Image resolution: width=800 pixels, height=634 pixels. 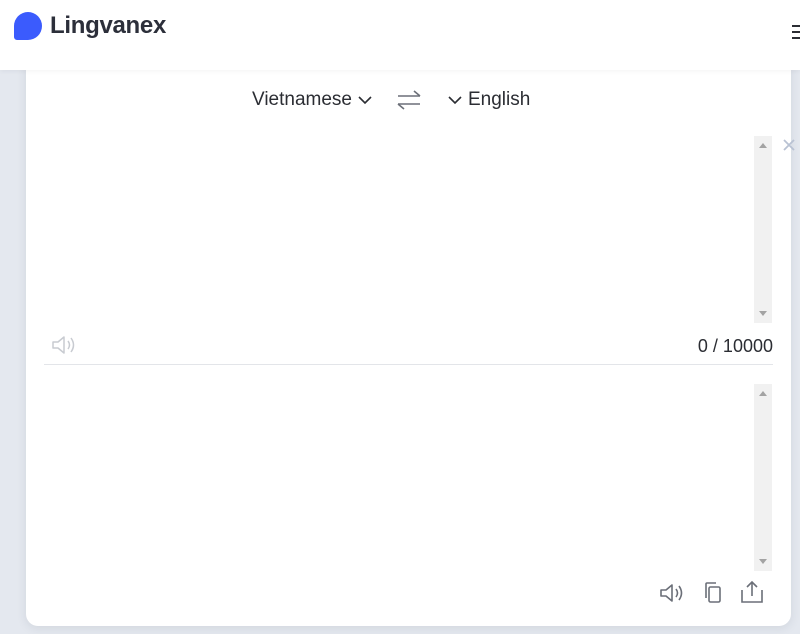 What do you see at coordinates (796, 32) in the screenshot?
I see `hamburger-menu-icon` at bounding box center [796, 32].